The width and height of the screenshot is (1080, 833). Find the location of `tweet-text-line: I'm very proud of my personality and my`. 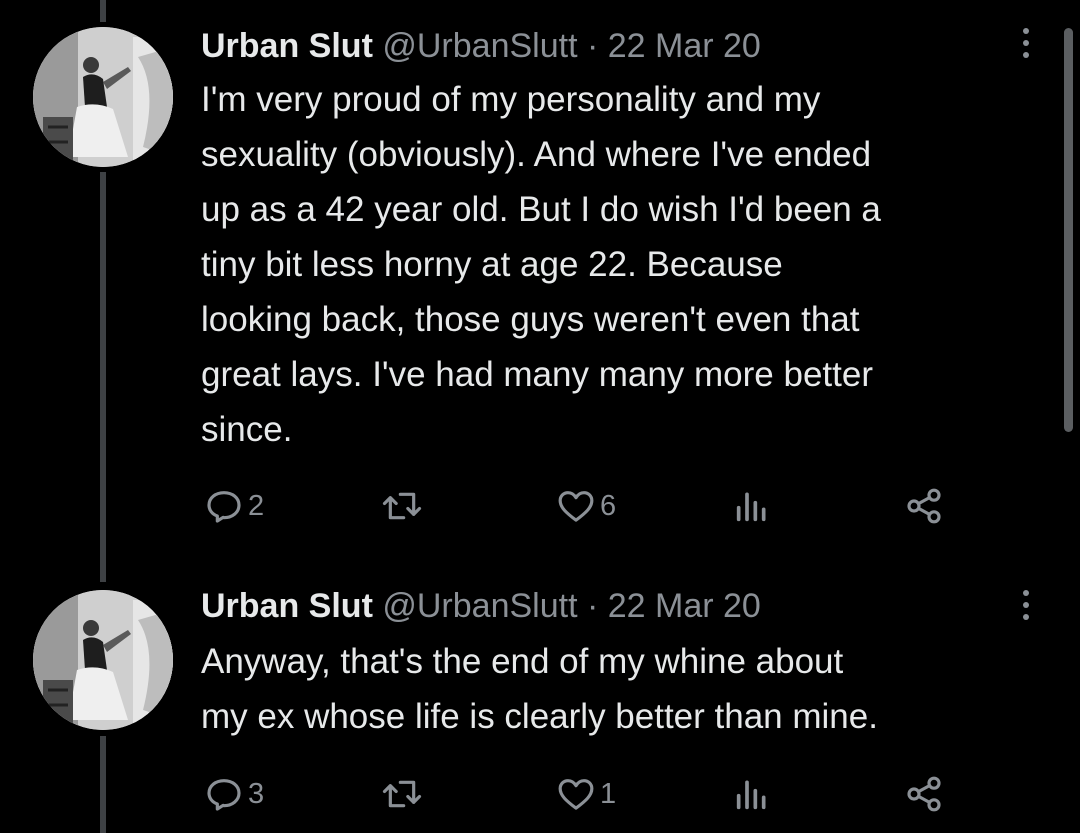

tweet-text-line: I'm very proud of my personality and my is located at coordinates (511, 99).